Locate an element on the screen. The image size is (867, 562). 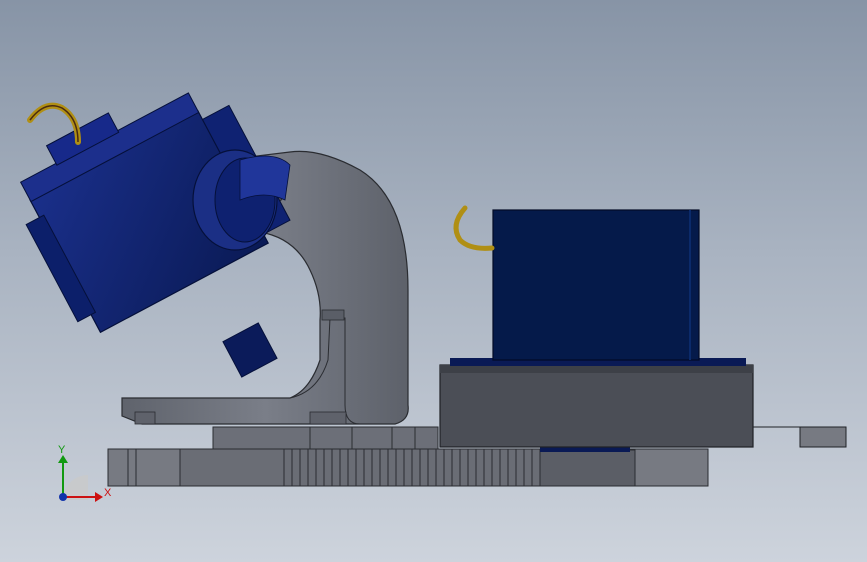
motor-mount-plate is located at coordinates (643, 403).